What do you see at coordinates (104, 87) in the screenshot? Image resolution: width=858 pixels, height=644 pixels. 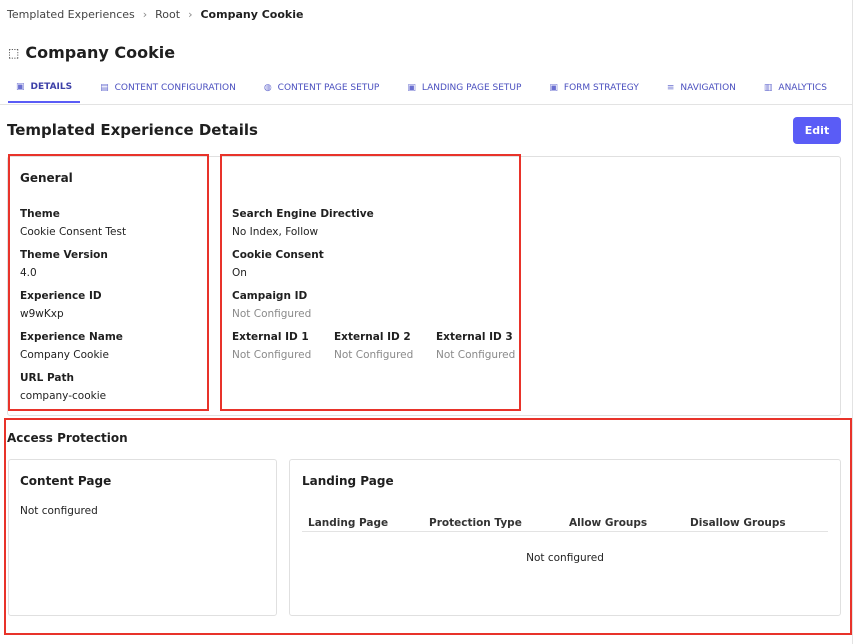 I see `document-icon: ▤` at bounding box center [104, 87].